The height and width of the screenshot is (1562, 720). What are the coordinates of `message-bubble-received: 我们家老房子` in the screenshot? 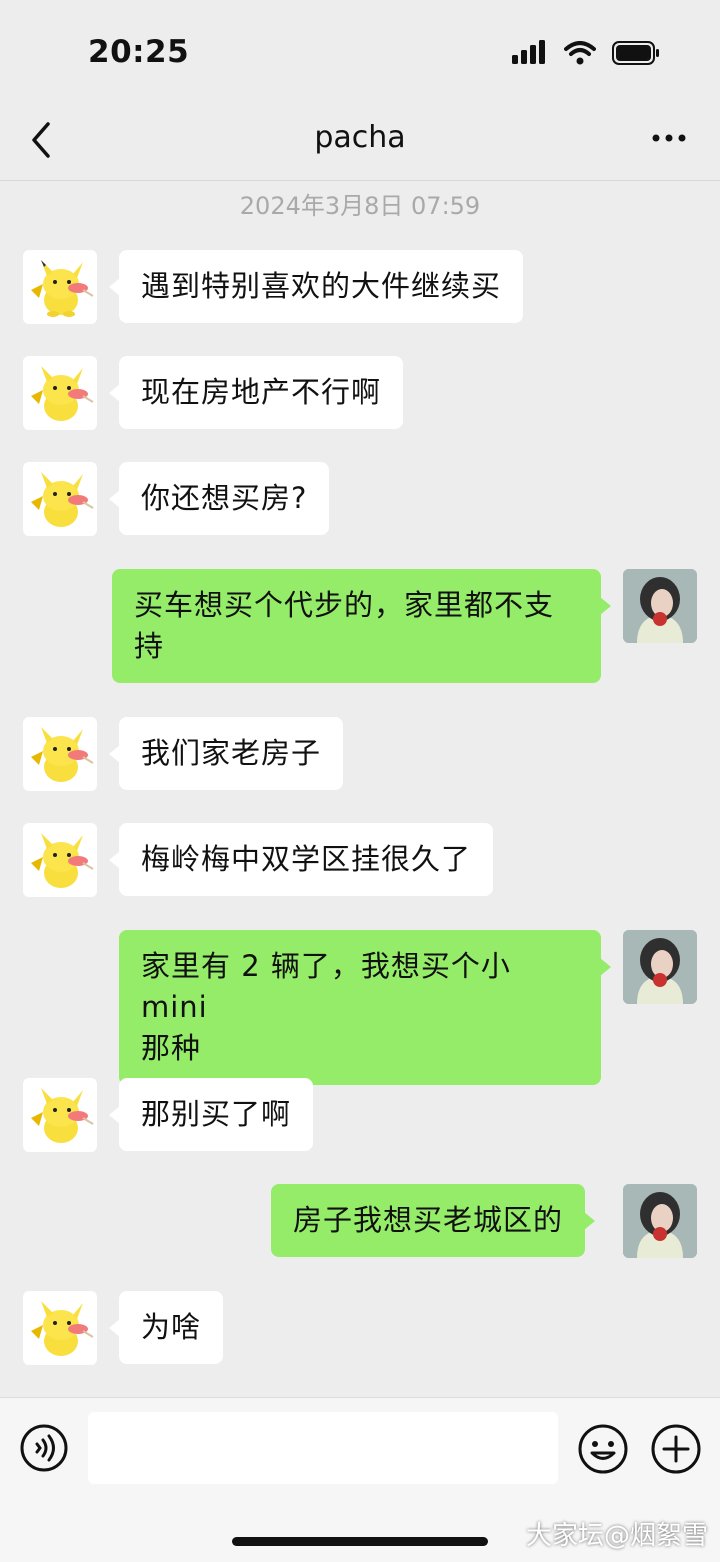 It's located at (226, 753).